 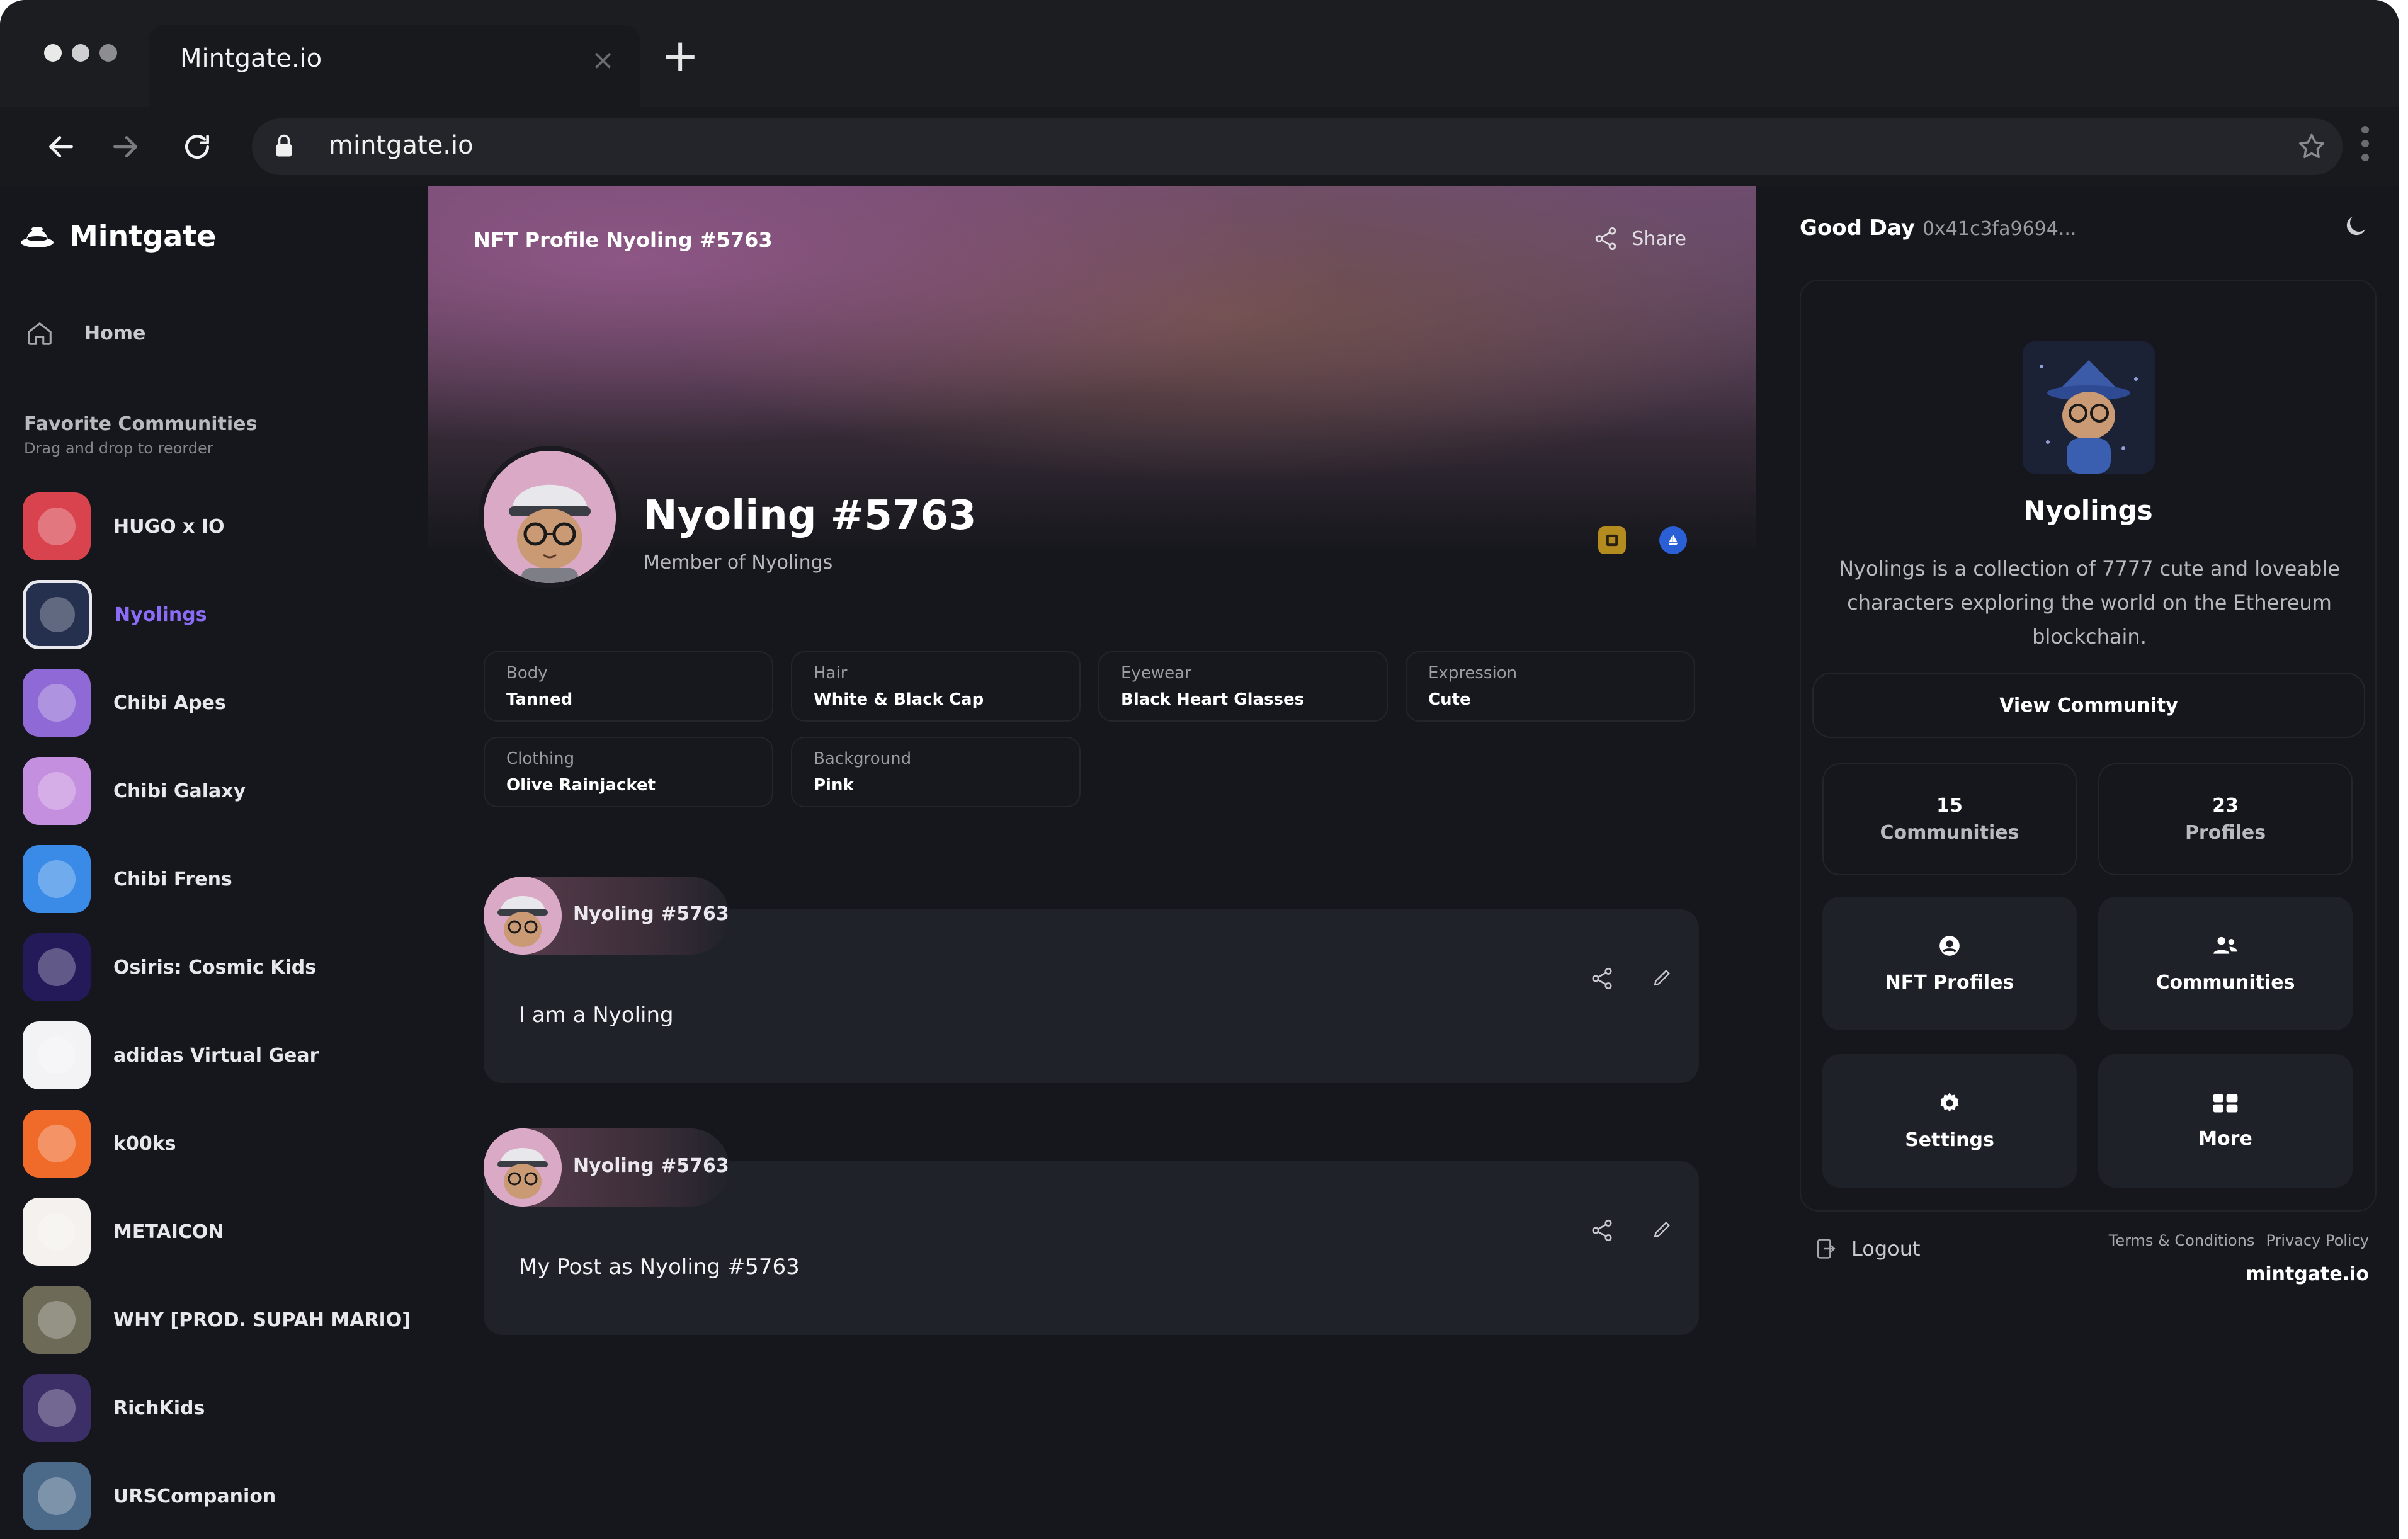 I want to click on trait-card: Eyewear Black Heart Glasses, so click(x=1243, y=686).